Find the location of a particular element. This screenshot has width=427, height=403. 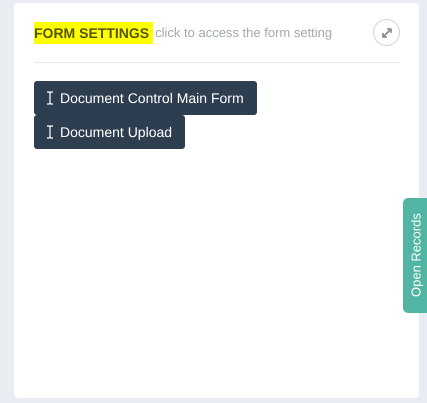

expand-icon is located at coordinates (386, 32).